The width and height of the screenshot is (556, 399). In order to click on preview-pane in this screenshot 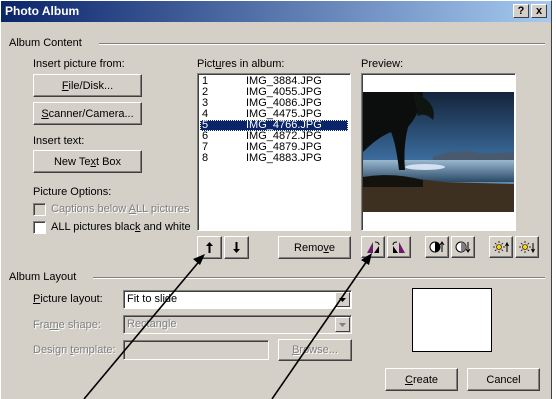, I will do `click(438, 152)`.